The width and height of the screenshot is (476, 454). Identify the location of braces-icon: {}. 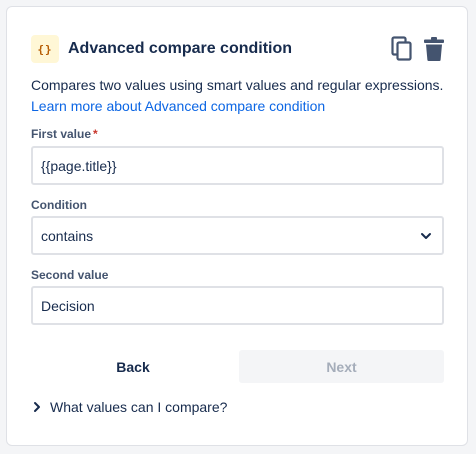
(45, 49).